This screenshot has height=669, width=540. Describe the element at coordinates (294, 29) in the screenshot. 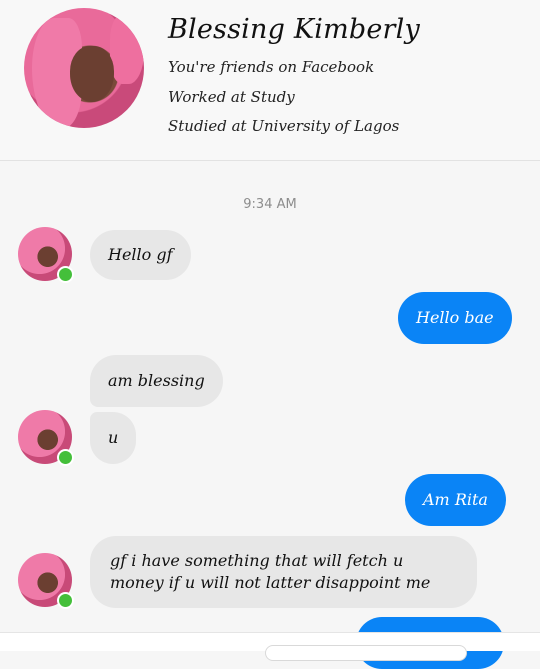

I see `profile-name: Blessing Kimberly` at that location.